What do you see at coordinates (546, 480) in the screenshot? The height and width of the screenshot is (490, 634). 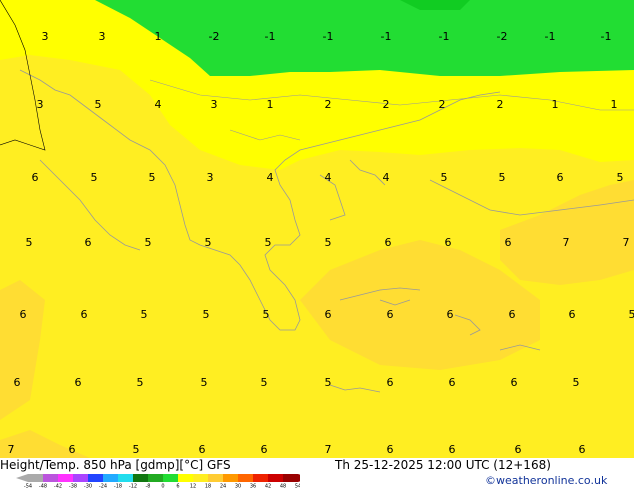 I see `credit-link: ©weatheronline.co.uk` at bounding box center [546, 480].